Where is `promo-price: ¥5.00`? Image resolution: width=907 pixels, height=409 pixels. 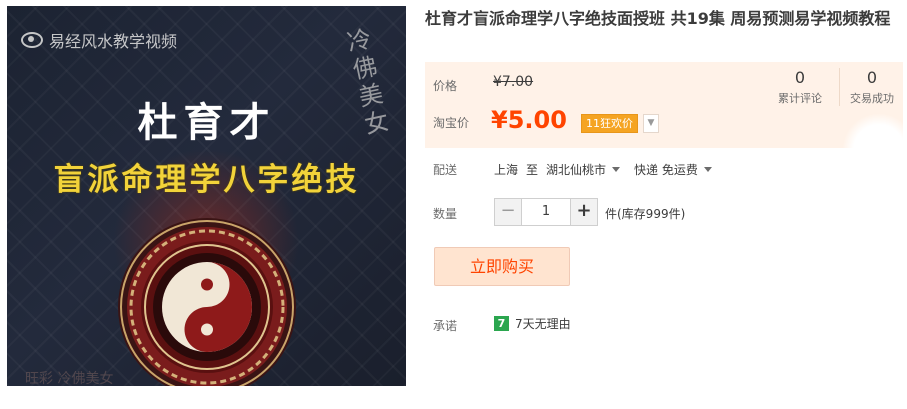 promo-price: ¥5.00 is located at coordinates (529, 120).